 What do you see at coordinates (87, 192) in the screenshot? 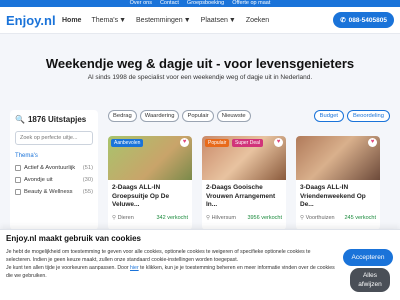
I see `thema-option-count: (55)` at bounding box center [87, 192].